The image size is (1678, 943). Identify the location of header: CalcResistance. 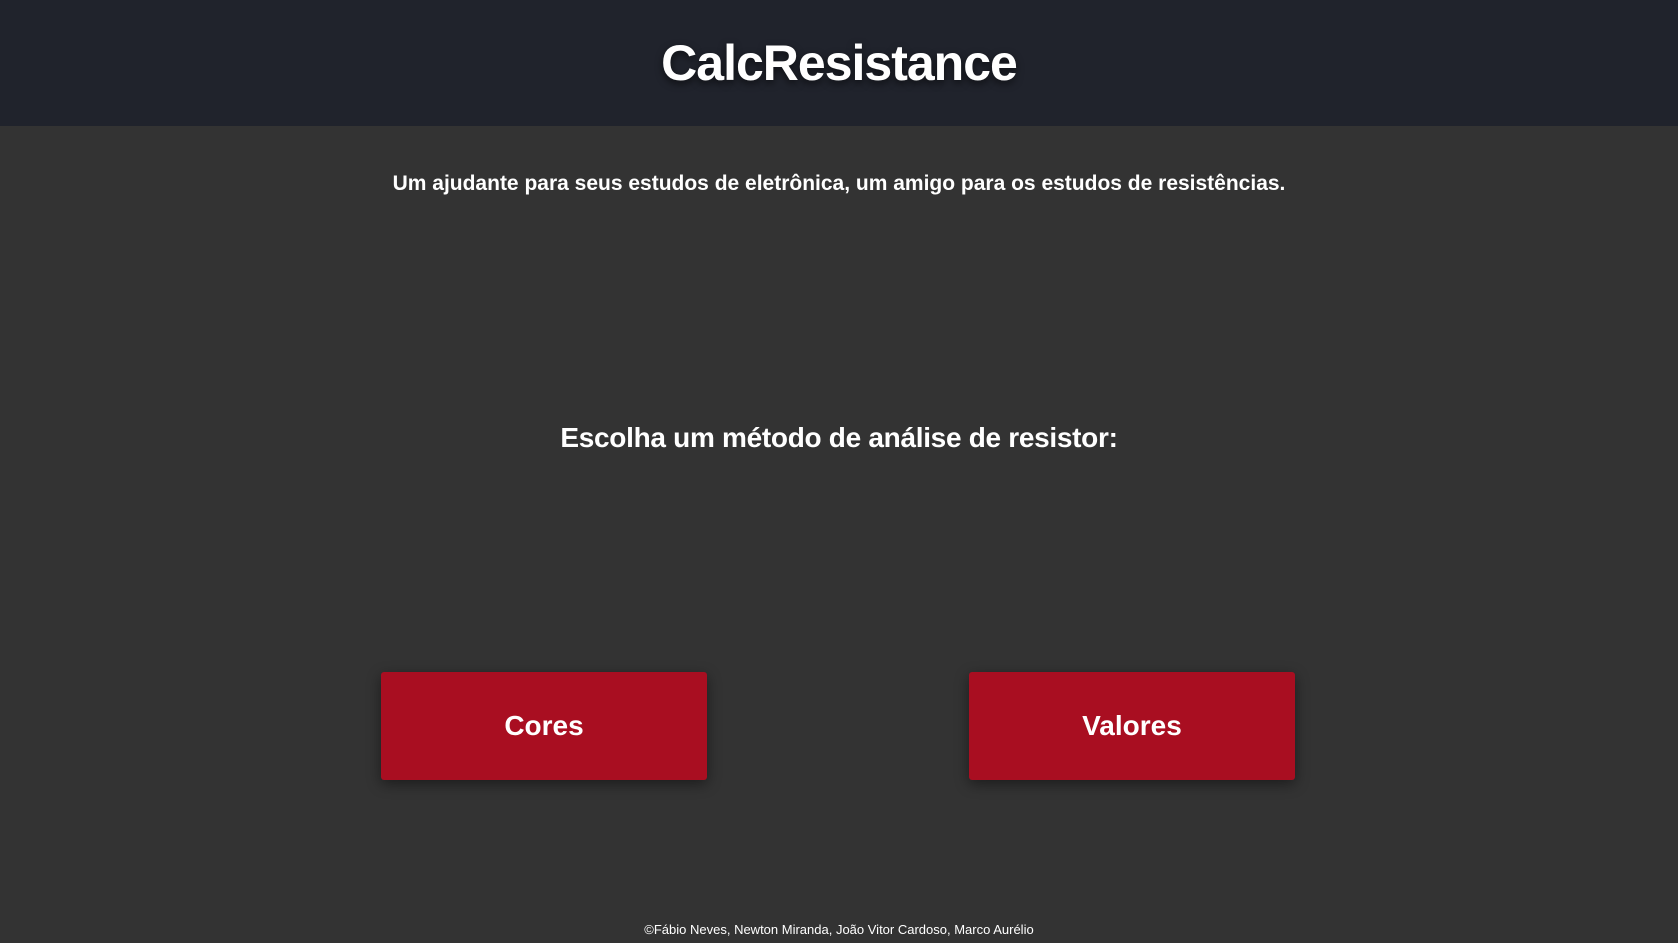
(839, 63).